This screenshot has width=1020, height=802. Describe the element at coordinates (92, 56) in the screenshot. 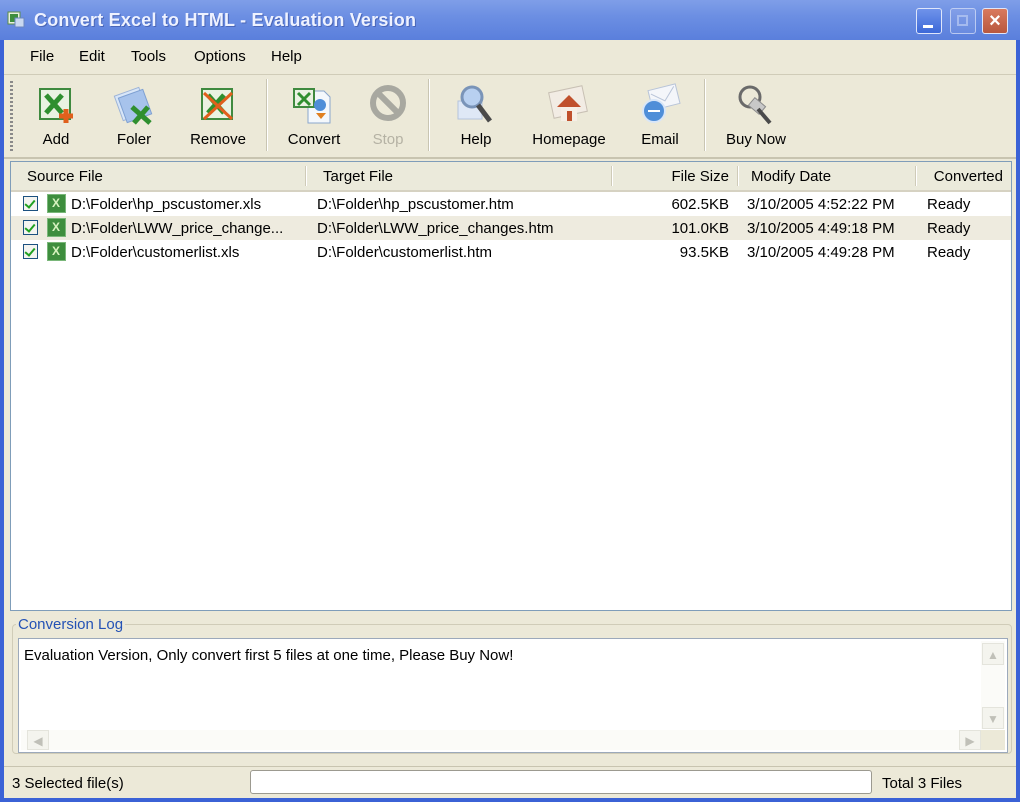

I see `menu-edit: Edit` at that location.